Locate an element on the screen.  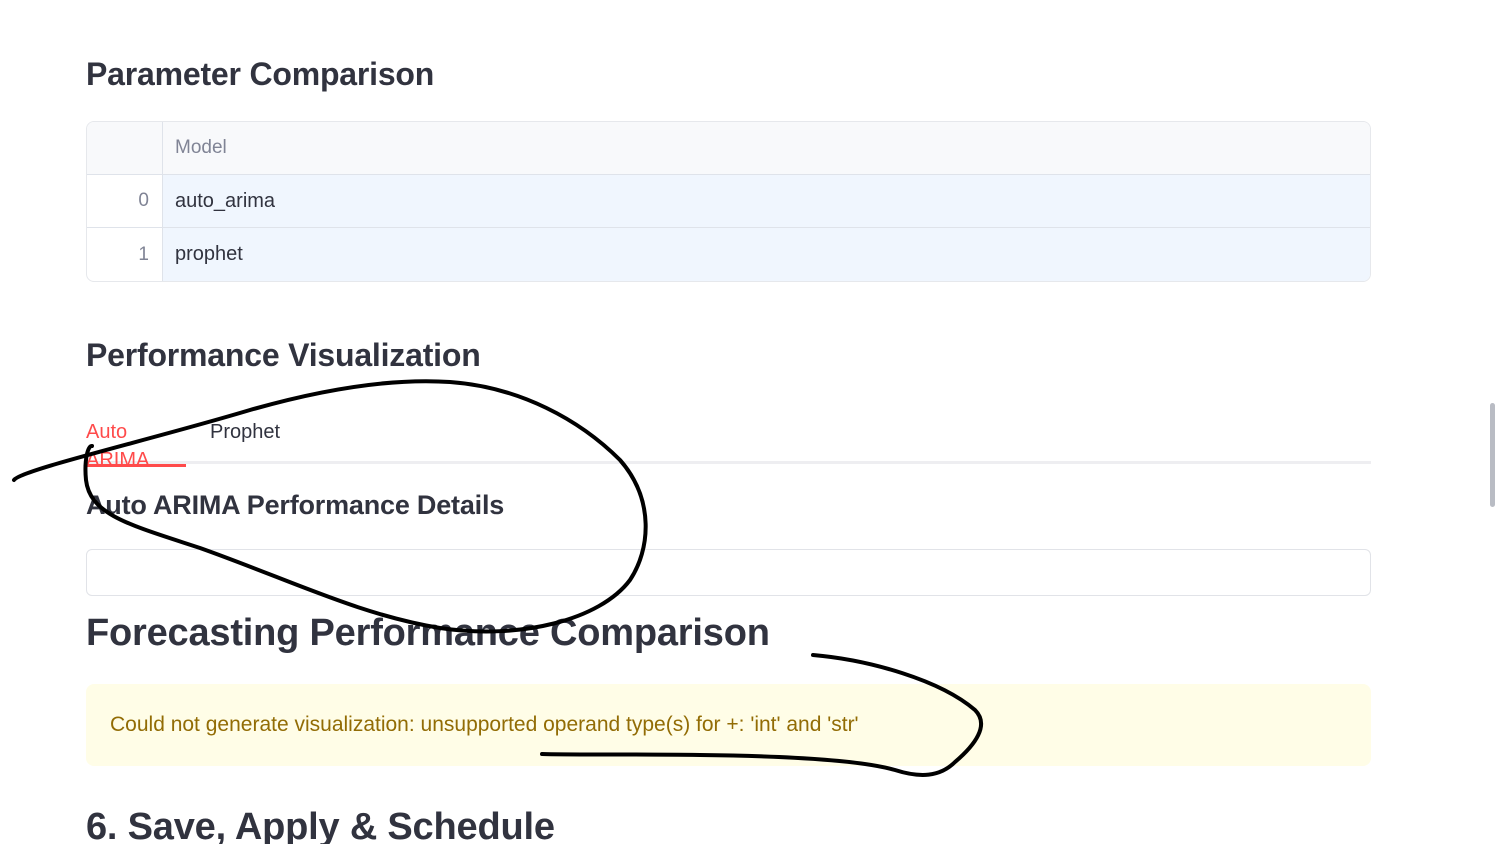
forecasting-comparison-heading: Forecasting Performance Comparison is located at coordinates (428, 633).